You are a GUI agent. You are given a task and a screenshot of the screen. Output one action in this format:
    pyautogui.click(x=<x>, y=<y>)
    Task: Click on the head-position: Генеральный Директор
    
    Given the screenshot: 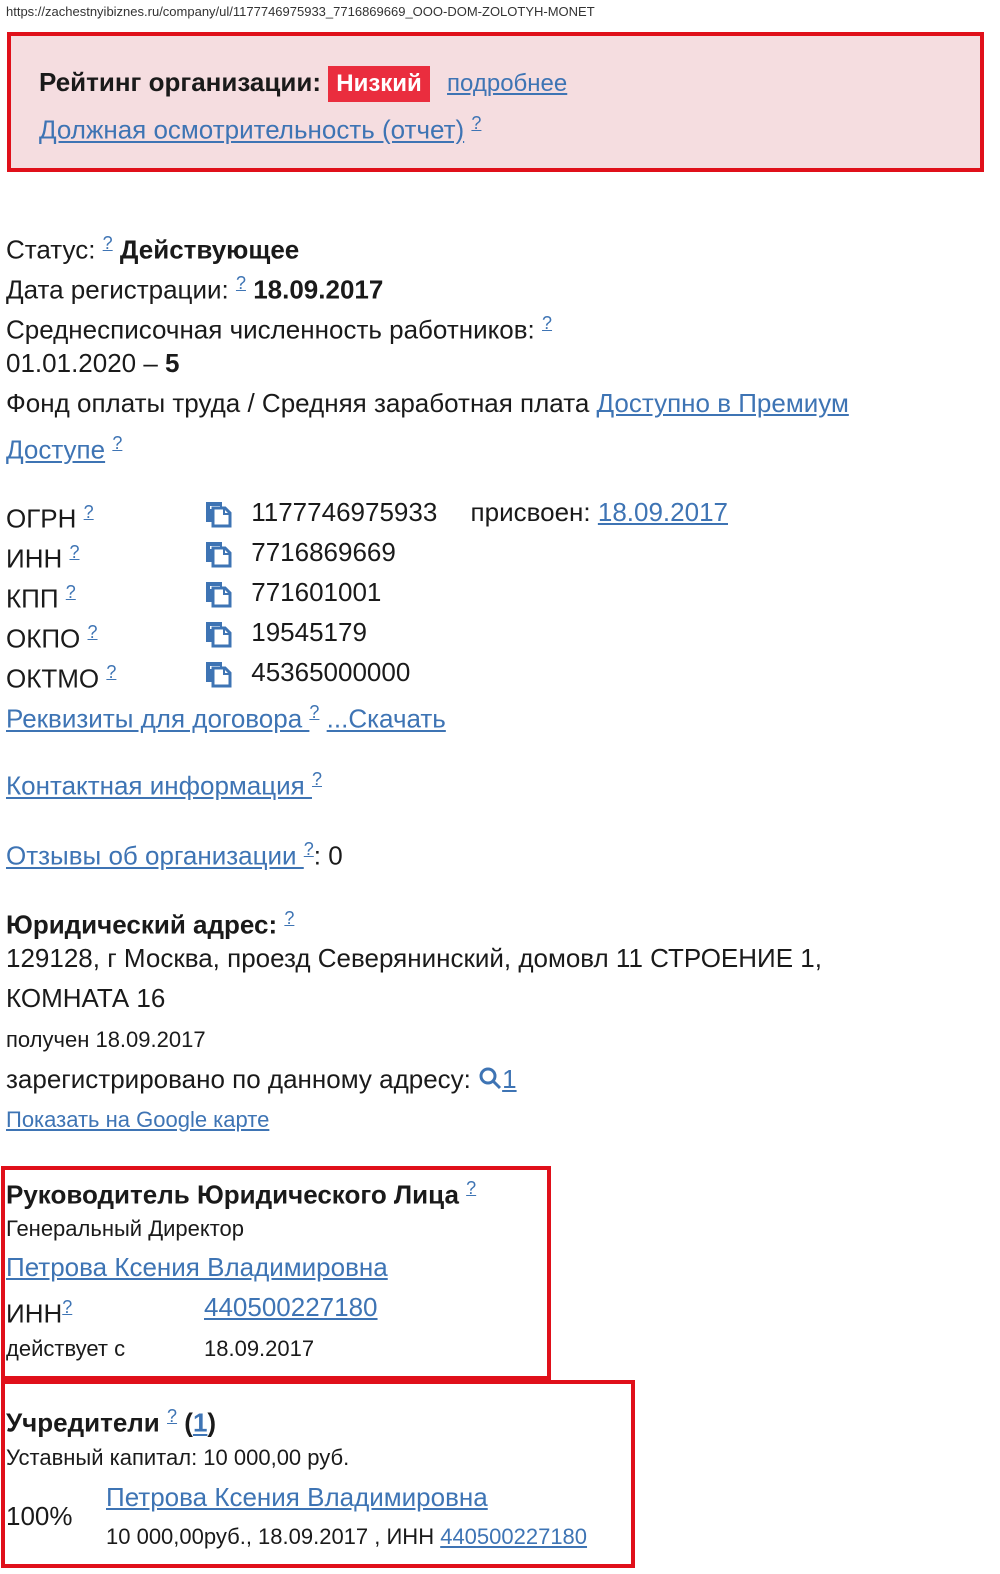 What is the action you would take?
    pyautogui.click(x=125, y=1228)
    